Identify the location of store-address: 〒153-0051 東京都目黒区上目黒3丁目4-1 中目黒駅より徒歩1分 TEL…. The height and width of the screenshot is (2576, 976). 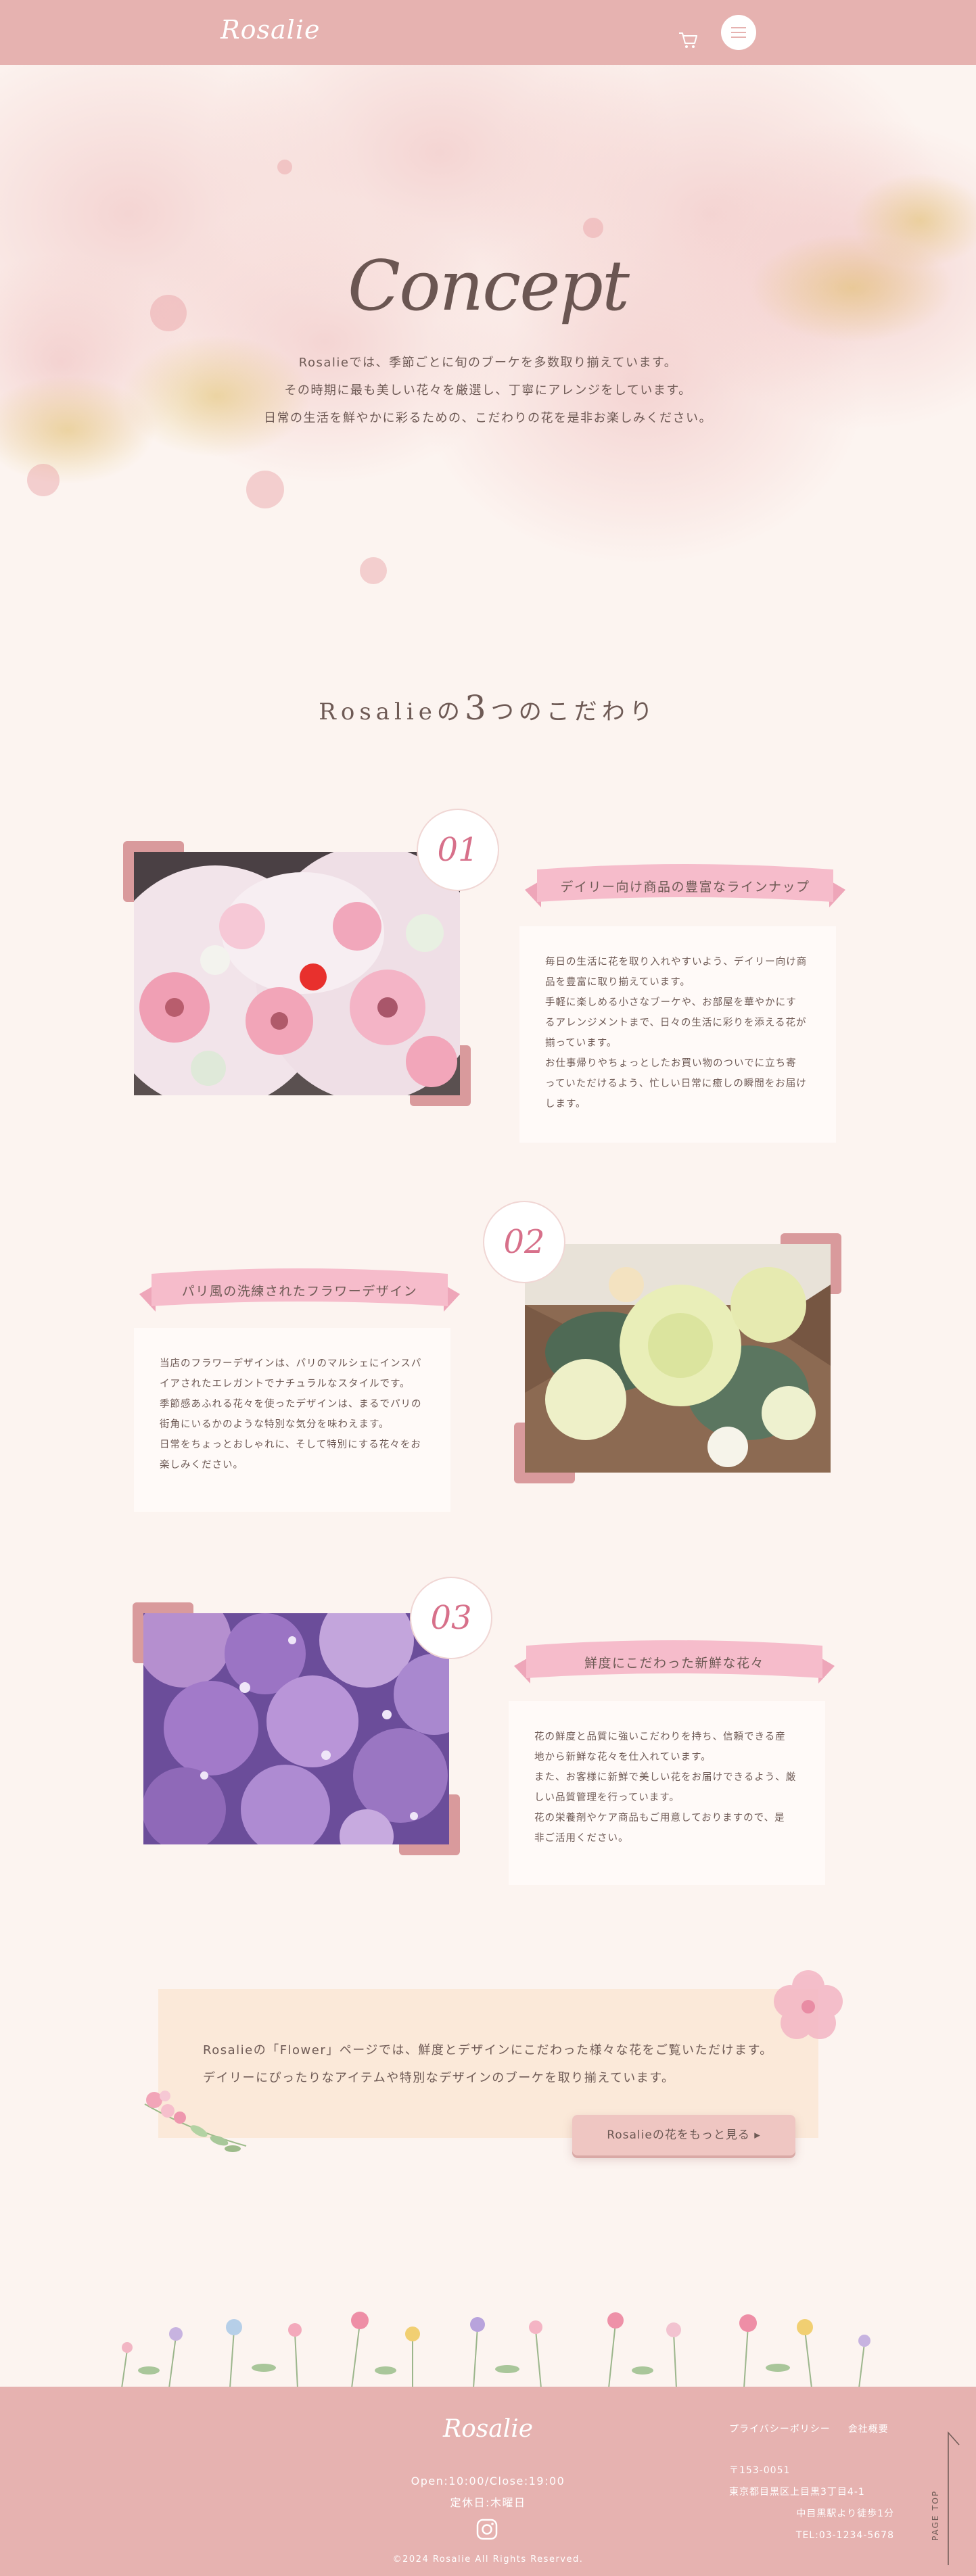
(811, 2503).